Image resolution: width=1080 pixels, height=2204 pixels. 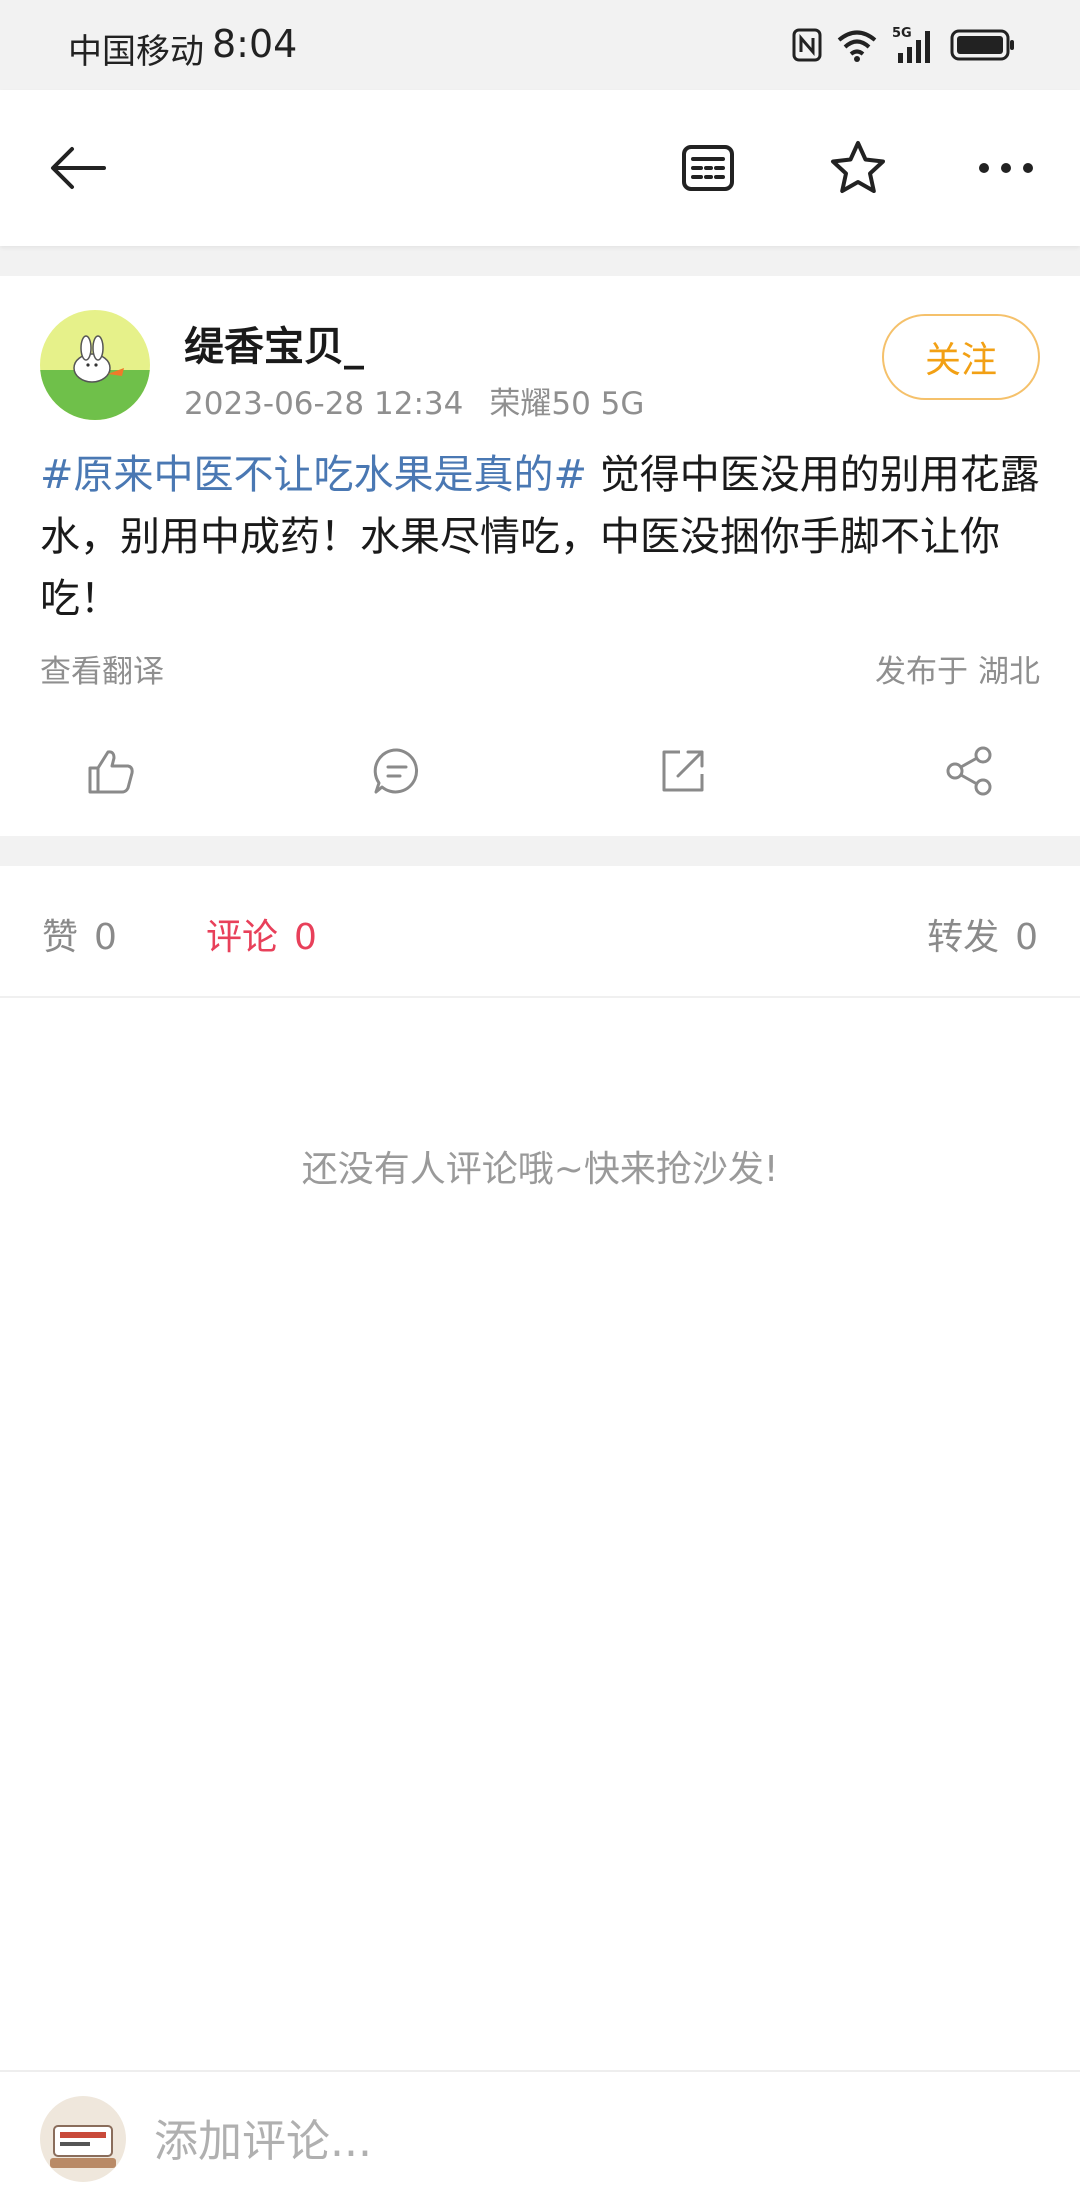 I want to click on comment-input, so click(x=594, y=2141).